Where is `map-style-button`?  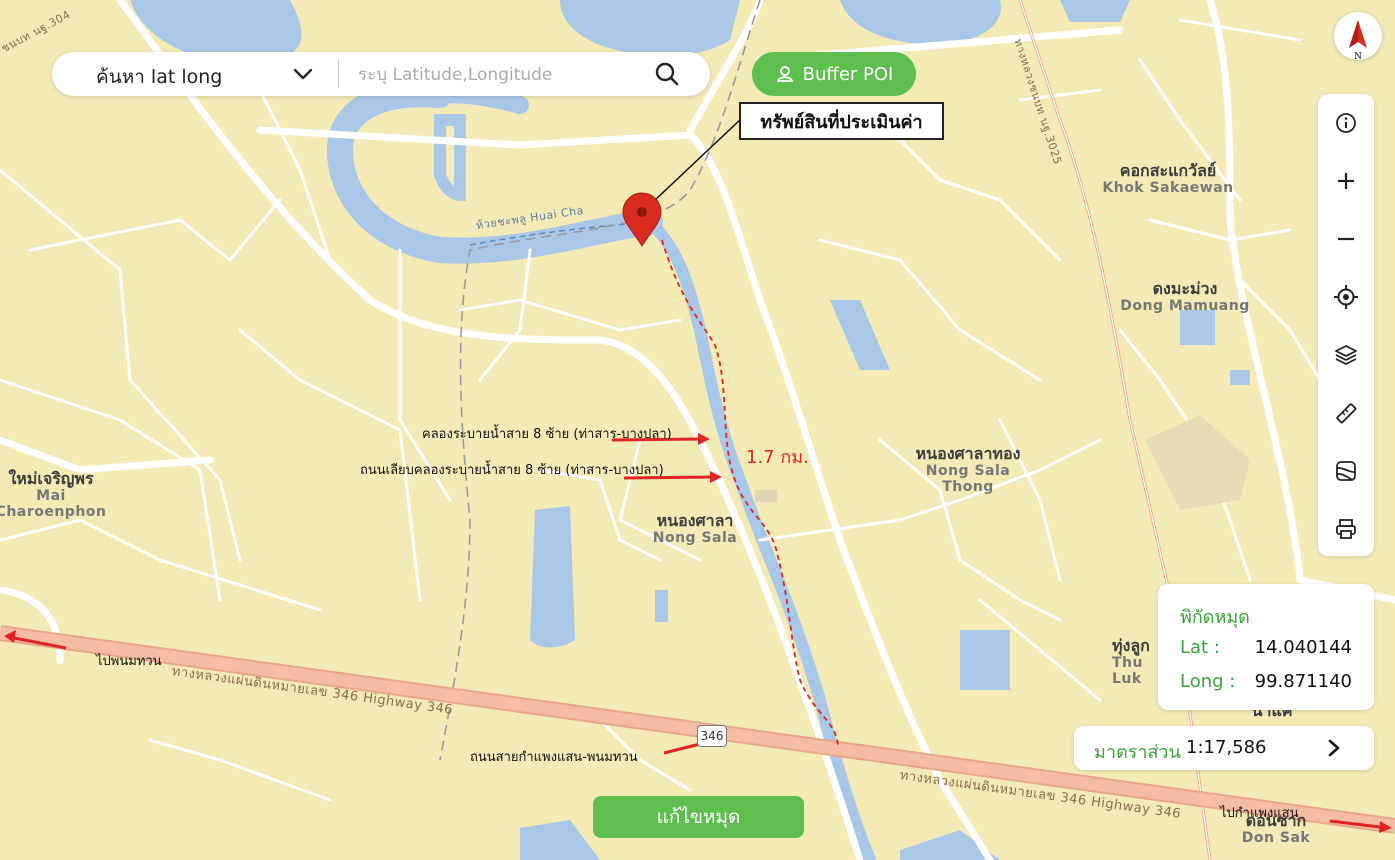
map-style-button is located at coordinates (1346, 471).